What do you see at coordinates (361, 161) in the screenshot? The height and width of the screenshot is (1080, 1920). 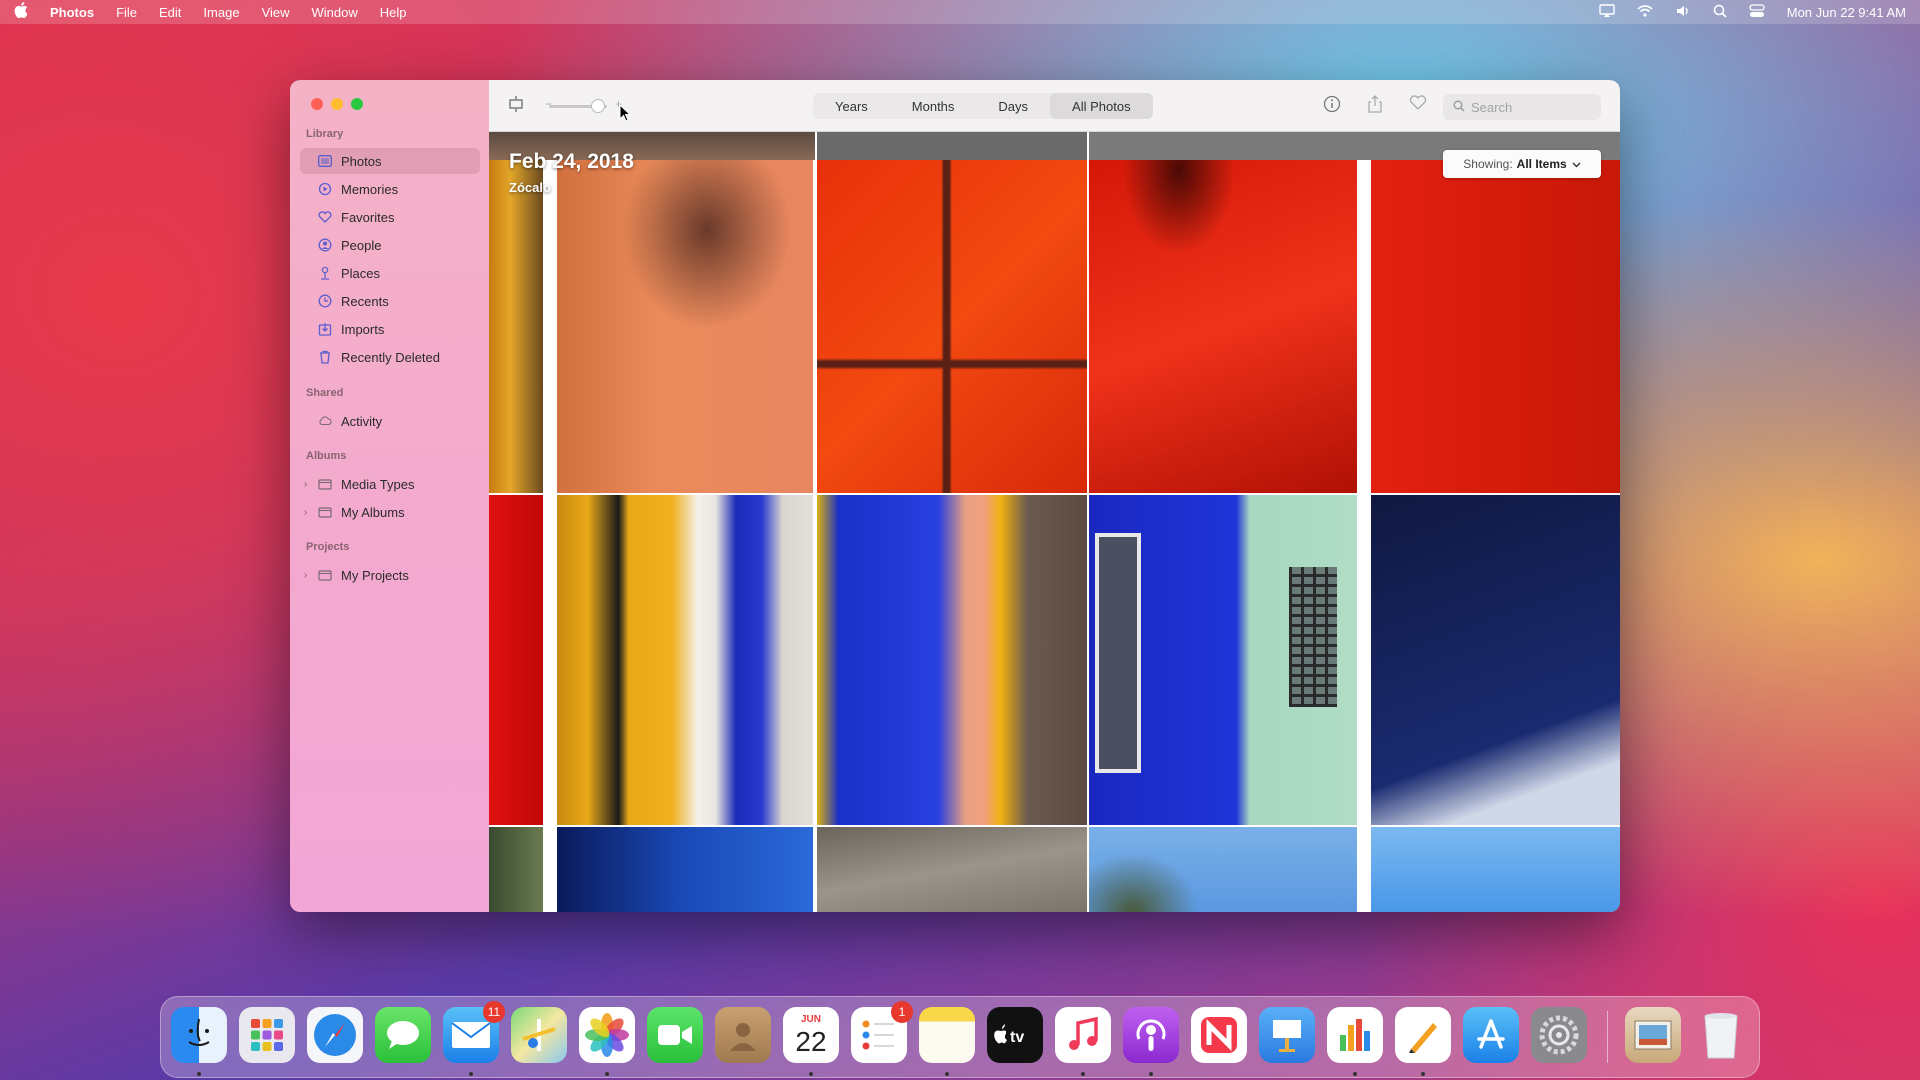 I see `sidebar-item-label: Photos` at bounding box center [361, 161].